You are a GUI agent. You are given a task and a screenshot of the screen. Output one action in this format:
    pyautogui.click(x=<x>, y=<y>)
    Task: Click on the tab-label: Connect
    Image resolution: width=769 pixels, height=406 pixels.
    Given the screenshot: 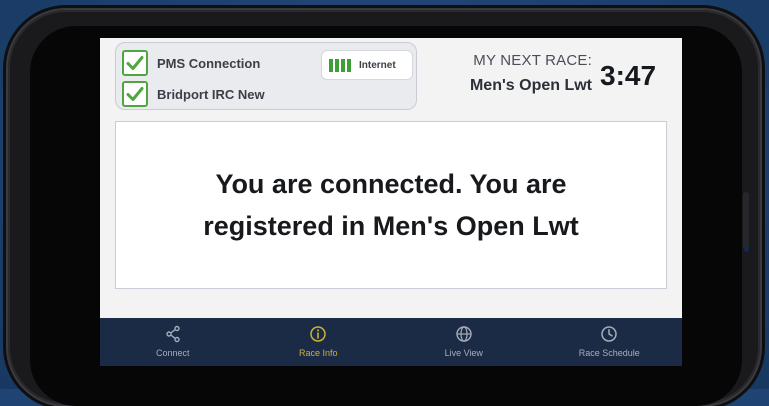 What is the action you would take?
    pyautogui.click(x=172, y=353)
    